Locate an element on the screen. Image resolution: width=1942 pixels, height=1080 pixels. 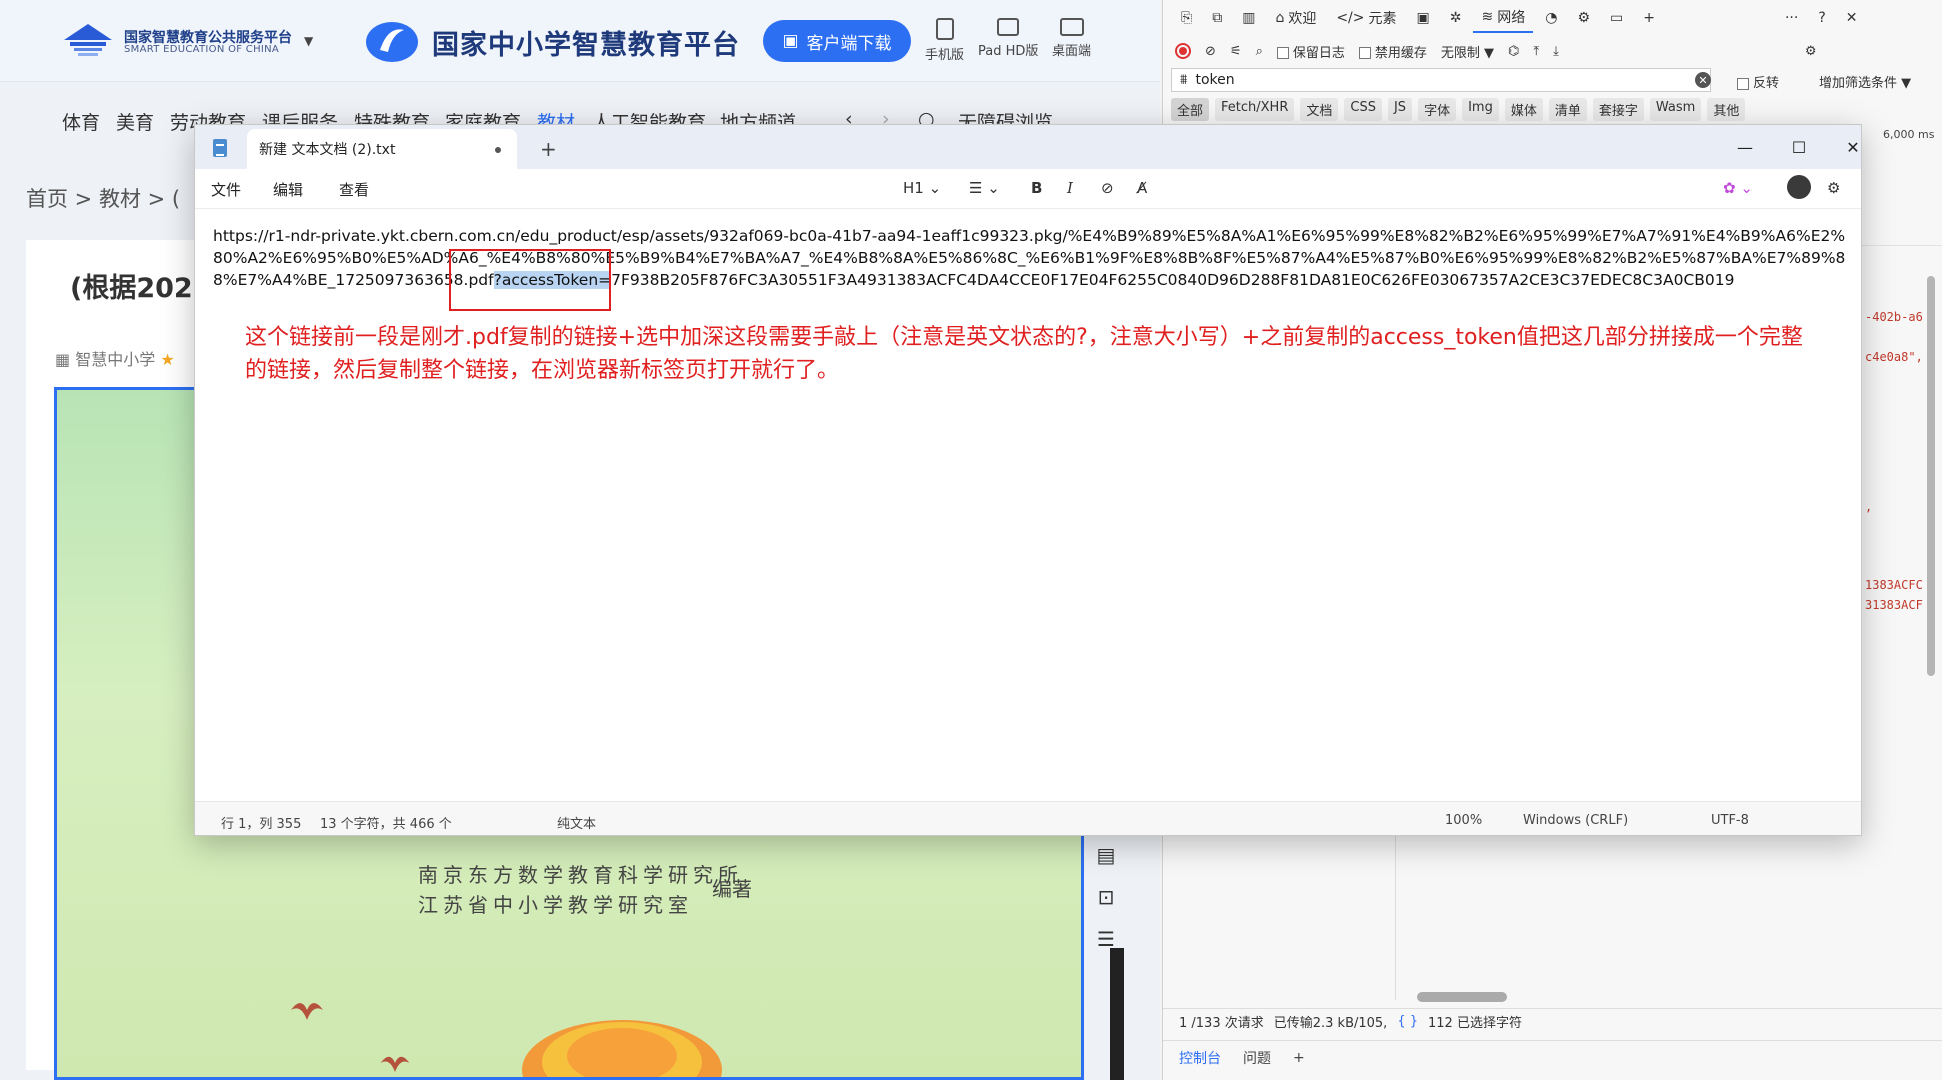
clear-filter-icon: ✕ is located at coordinates (1703, 80).